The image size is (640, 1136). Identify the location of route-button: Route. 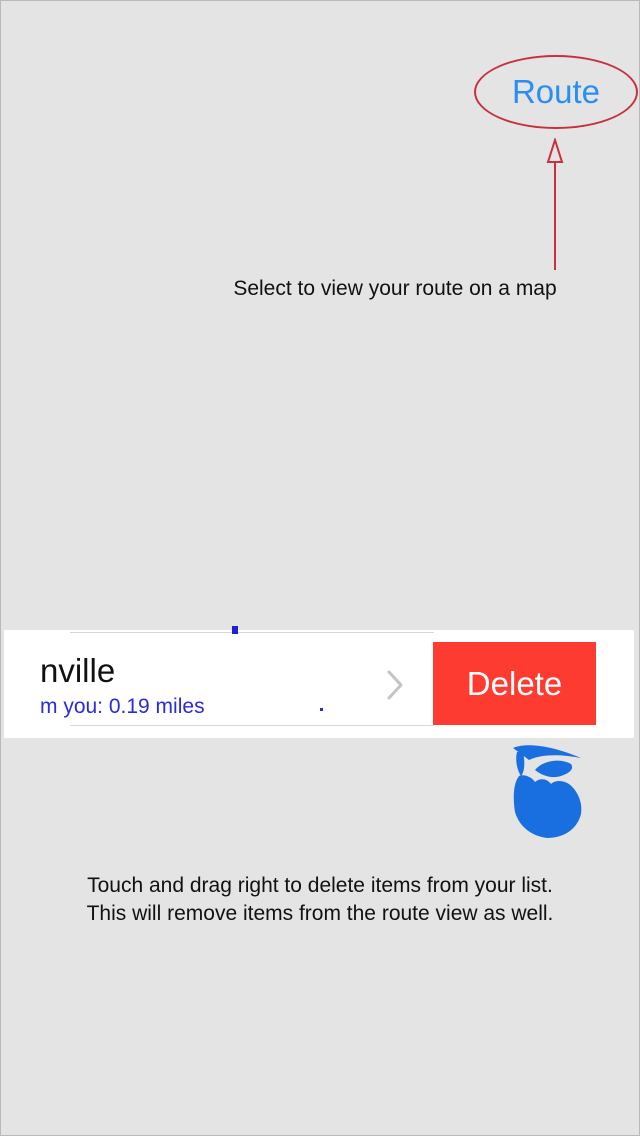
(556, 92).